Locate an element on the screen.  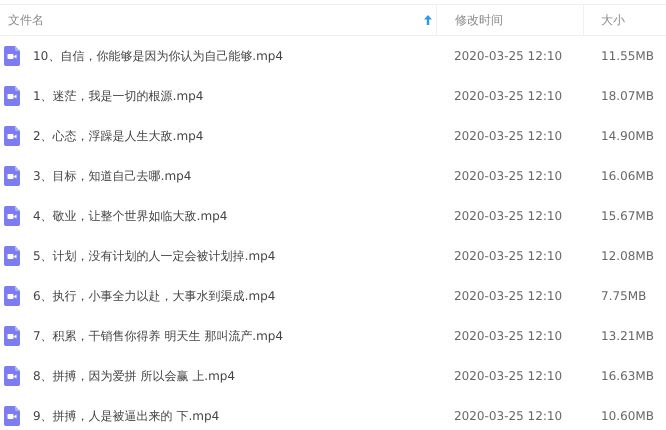
file-name: 9、拼搏，人是被逼出来的 下.mp4 is located at coordinates (126, 416).